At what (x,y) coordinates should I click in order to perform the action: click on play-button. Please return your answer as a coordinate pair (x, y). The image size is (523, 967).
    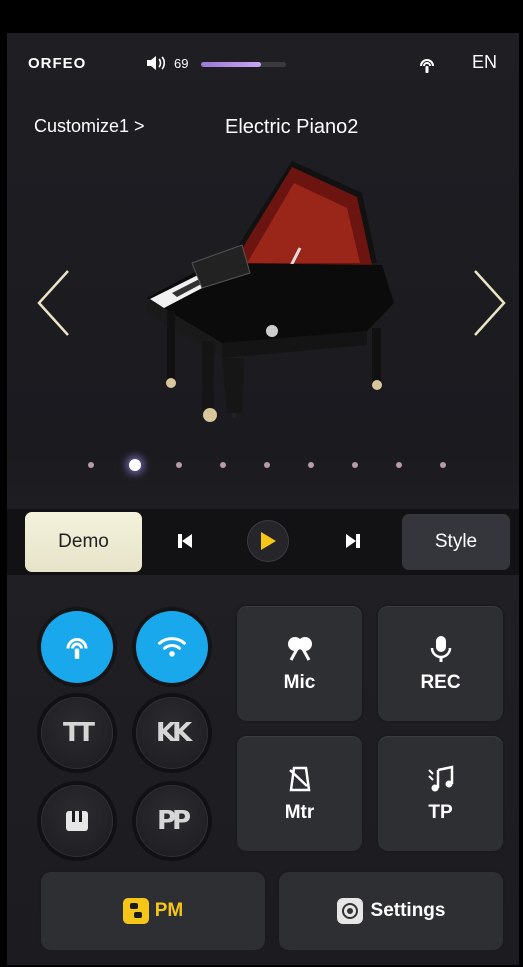
    Looking at the image, I should click on (268, 541).